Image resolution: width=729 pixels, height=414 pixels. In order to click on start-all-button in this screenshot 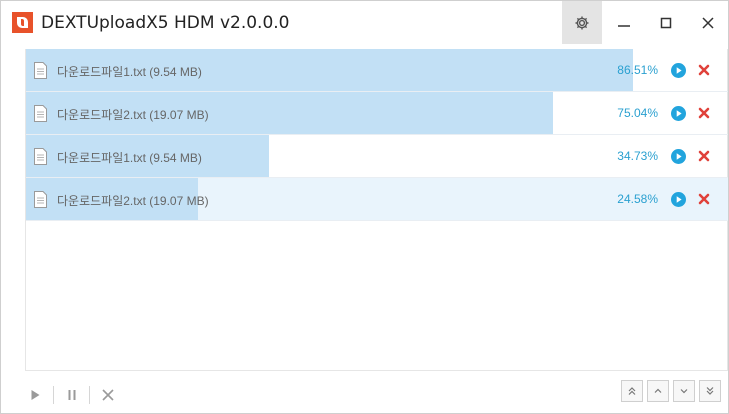, I will do `click(35, 395)`.